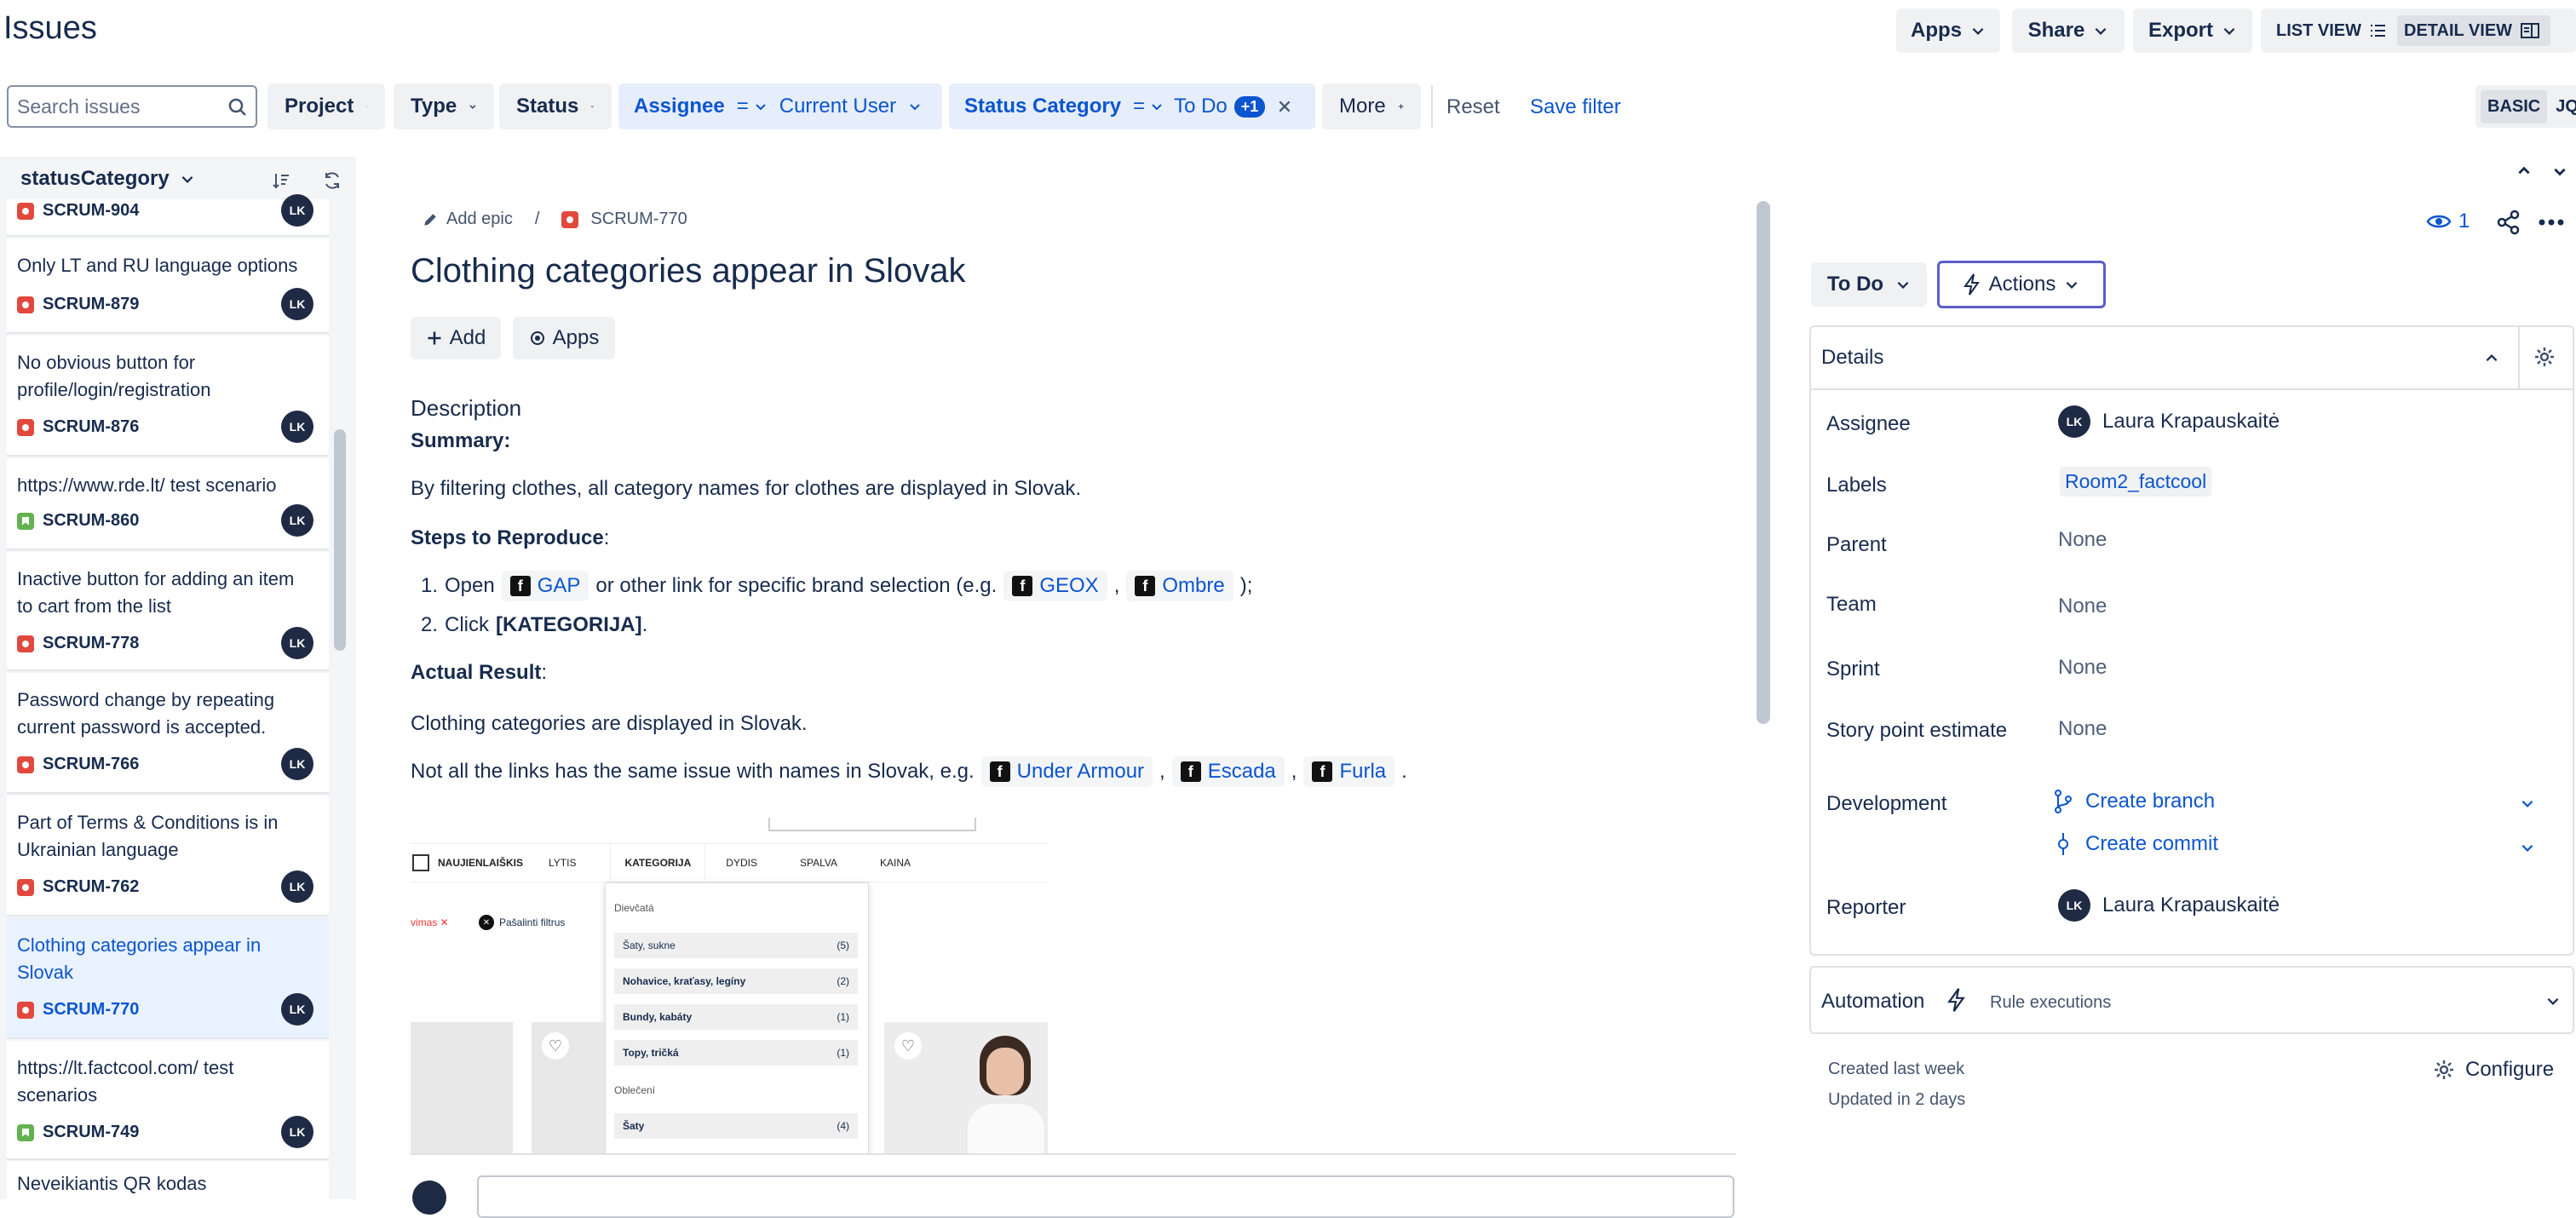 The height and width of the screenshot is (1218, 2576). What do you see at coordinates (1576, 107) in the screenshot?
I see `save-filter-button: Save filter` at bounding box center [1576, 107].